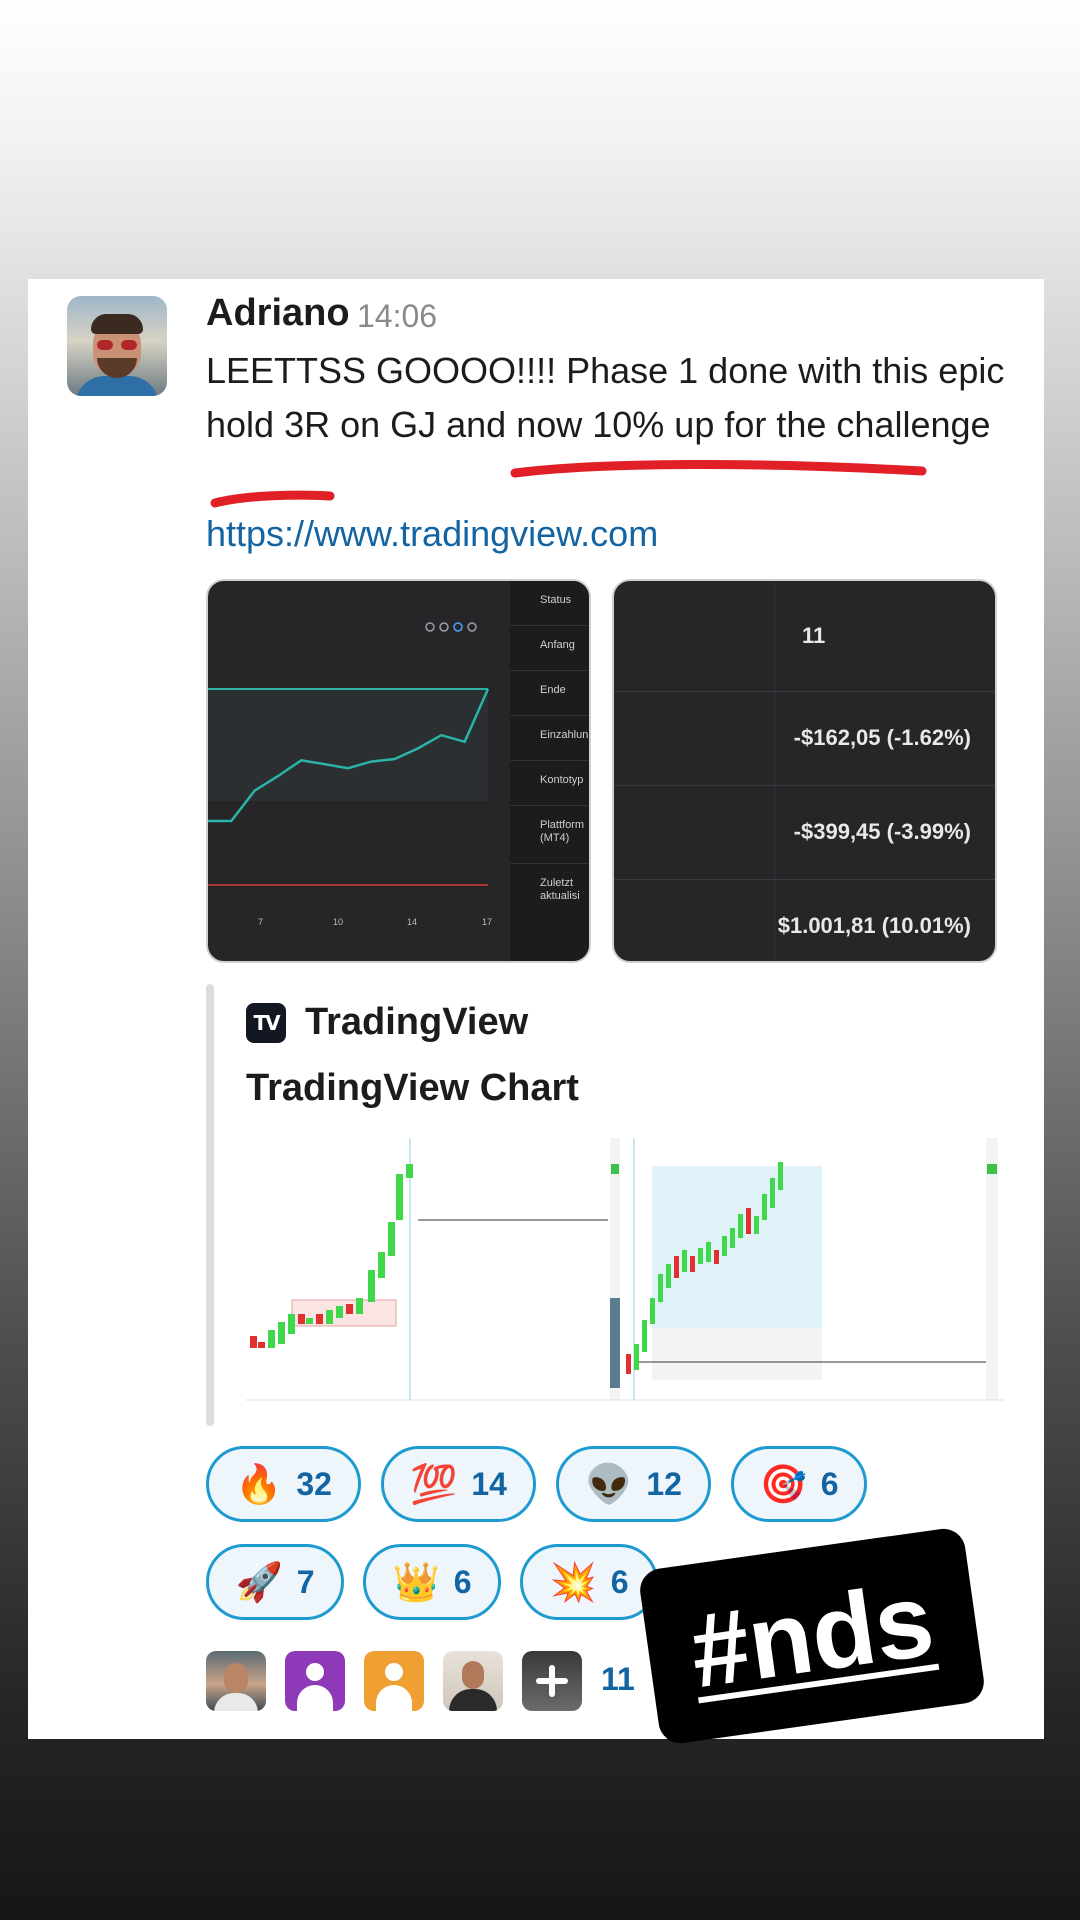 The image size is (1080, 1920). I want to click on chart-tick-label: 10, so click(338, 922).